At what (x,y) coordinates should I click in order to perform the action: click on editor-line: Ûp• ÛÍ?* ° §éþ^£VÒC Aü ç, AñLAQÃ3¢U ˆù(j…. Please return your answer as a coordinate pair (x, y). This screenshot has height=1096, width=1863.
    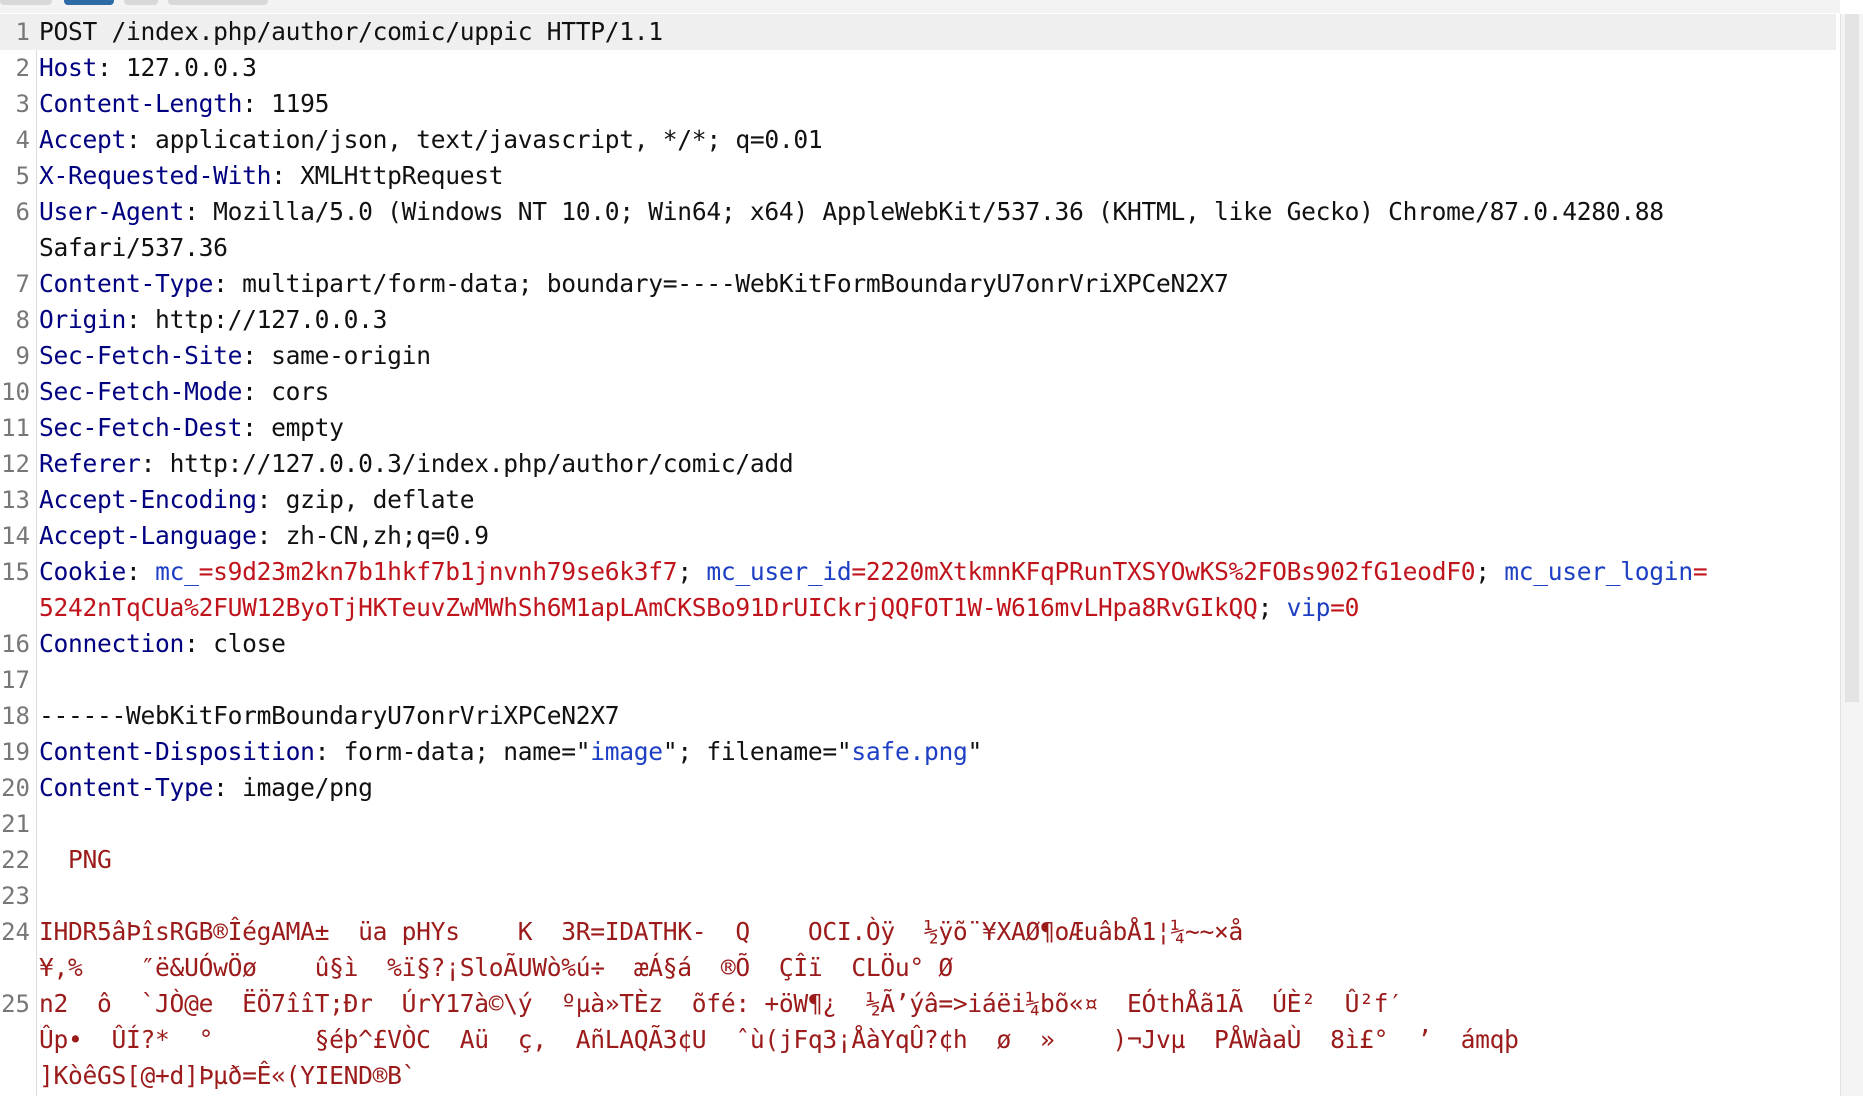
    Looking at the image, I should click on (918, 1040).